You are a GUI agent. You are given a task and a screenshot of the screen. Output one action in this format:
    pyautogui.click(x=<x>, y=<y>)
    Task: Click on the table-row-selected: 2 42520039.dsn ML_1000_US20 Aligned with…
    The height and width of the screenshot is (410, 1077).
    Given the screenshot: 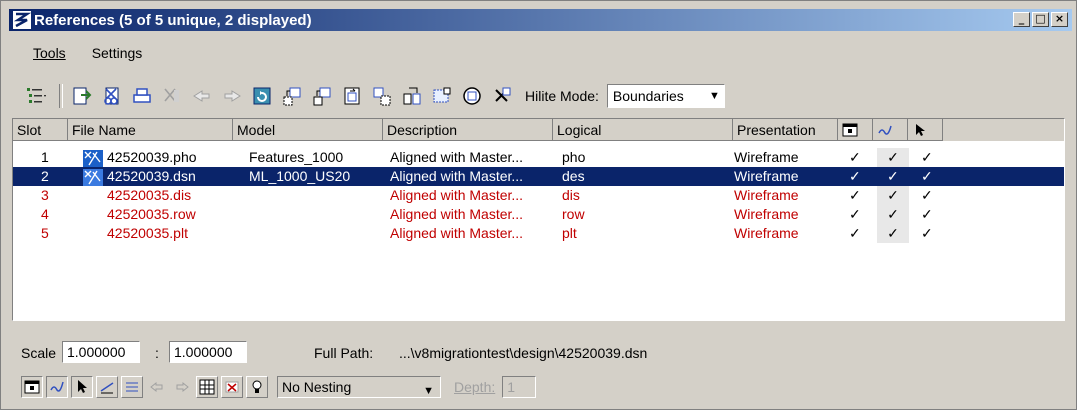 What is the action you would take?
    pyautogui.click(x=538, y=176)
    